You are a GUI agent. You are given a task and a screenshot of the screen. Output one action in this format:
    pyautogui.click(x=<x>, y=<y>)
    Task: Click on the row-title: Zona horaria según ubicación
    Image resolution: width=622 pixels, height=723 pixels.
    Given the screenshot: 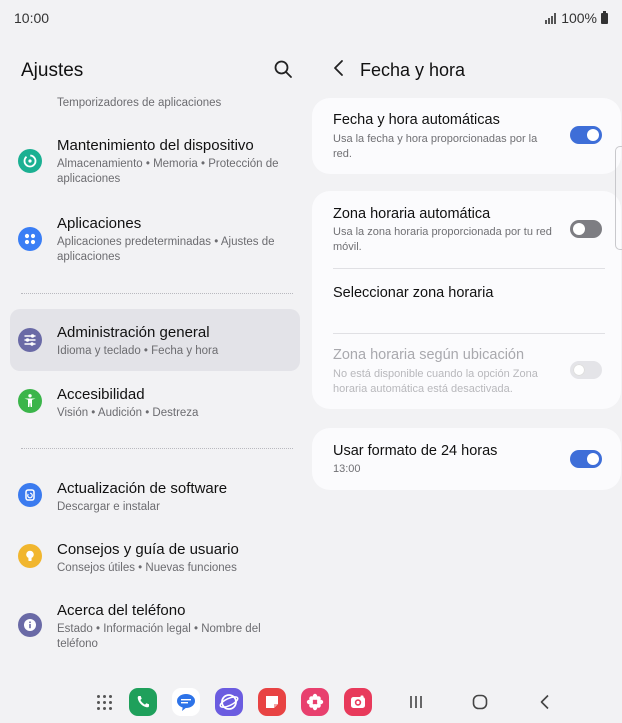 What is the action you would take?
    pyautogui.click(x=429, y=355)
    